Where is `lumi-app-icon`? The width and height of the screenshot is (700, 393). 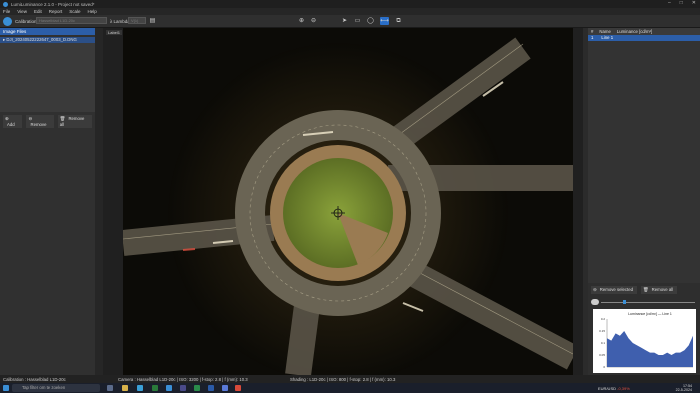
lumi-app-icon is located at coordinates (169, 388).